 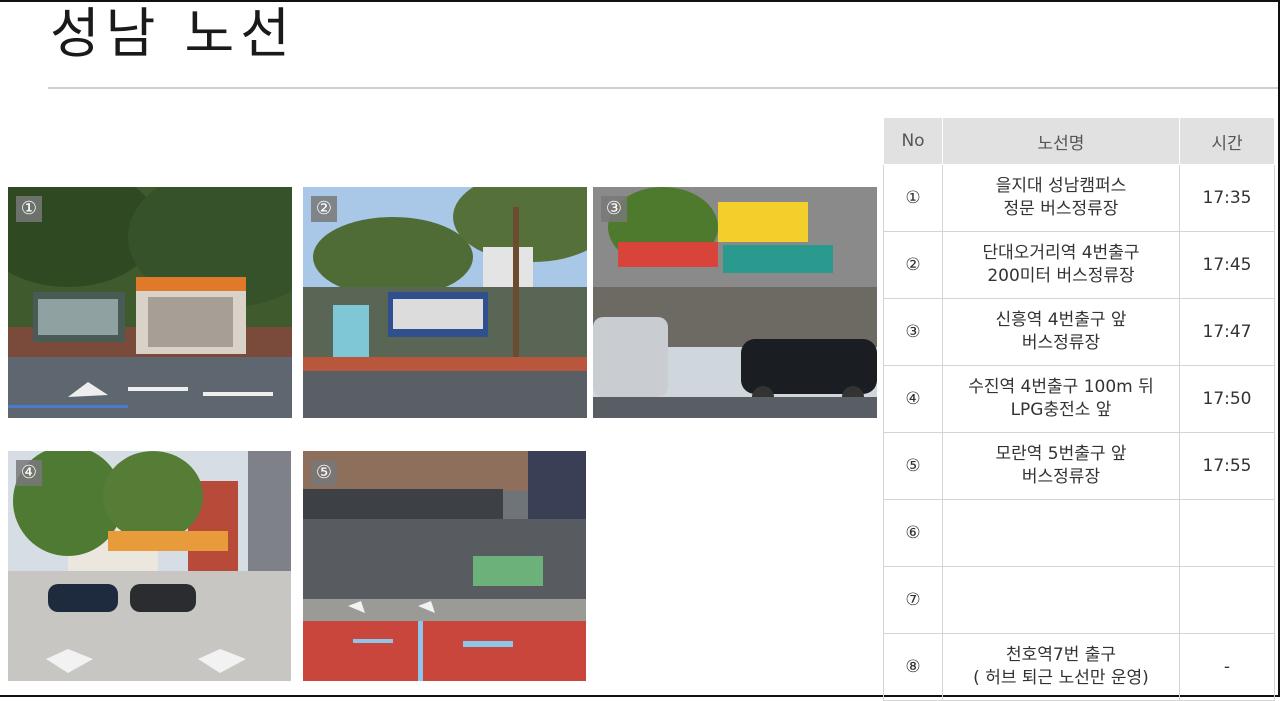 What do you see at coordinates (1061, 265) in the screenshot?
I see `cell-route-name: 단대오거리역 4번출구 200미터 버스정류장` at bounding box center [1061, 265].